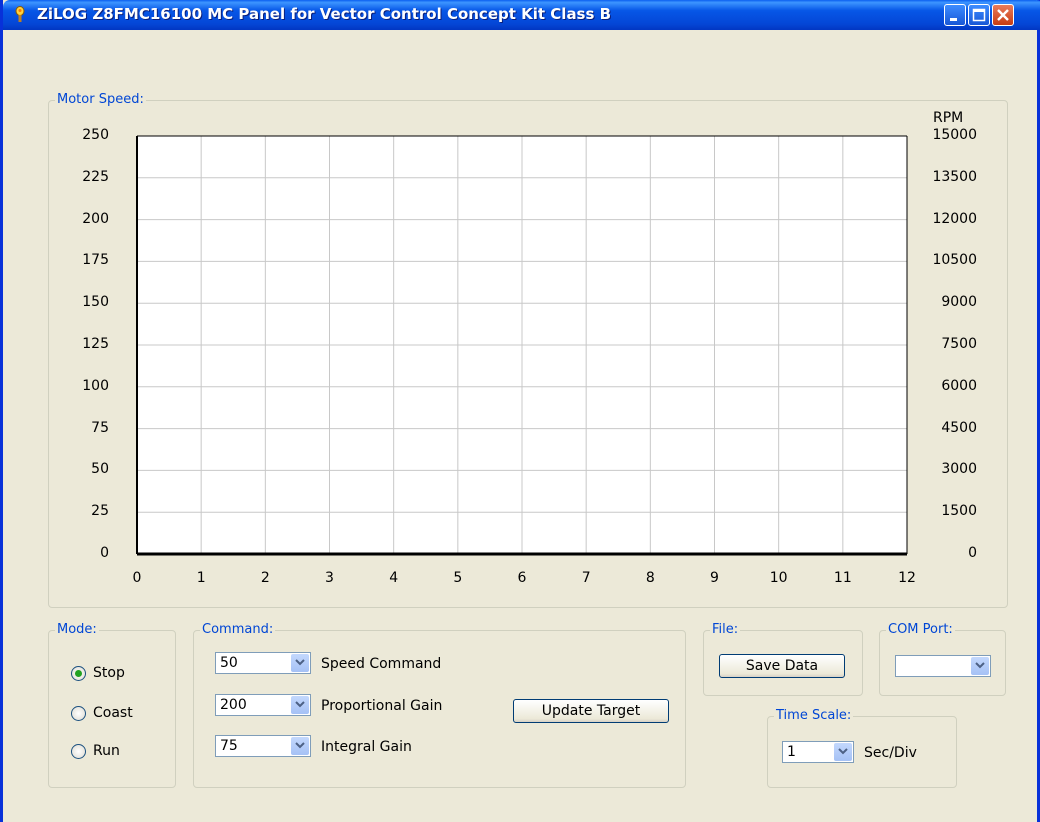  Describe the element at coordinates (920, 629) in the screenshot. I see `com-port-label: COM Port:` at that location.